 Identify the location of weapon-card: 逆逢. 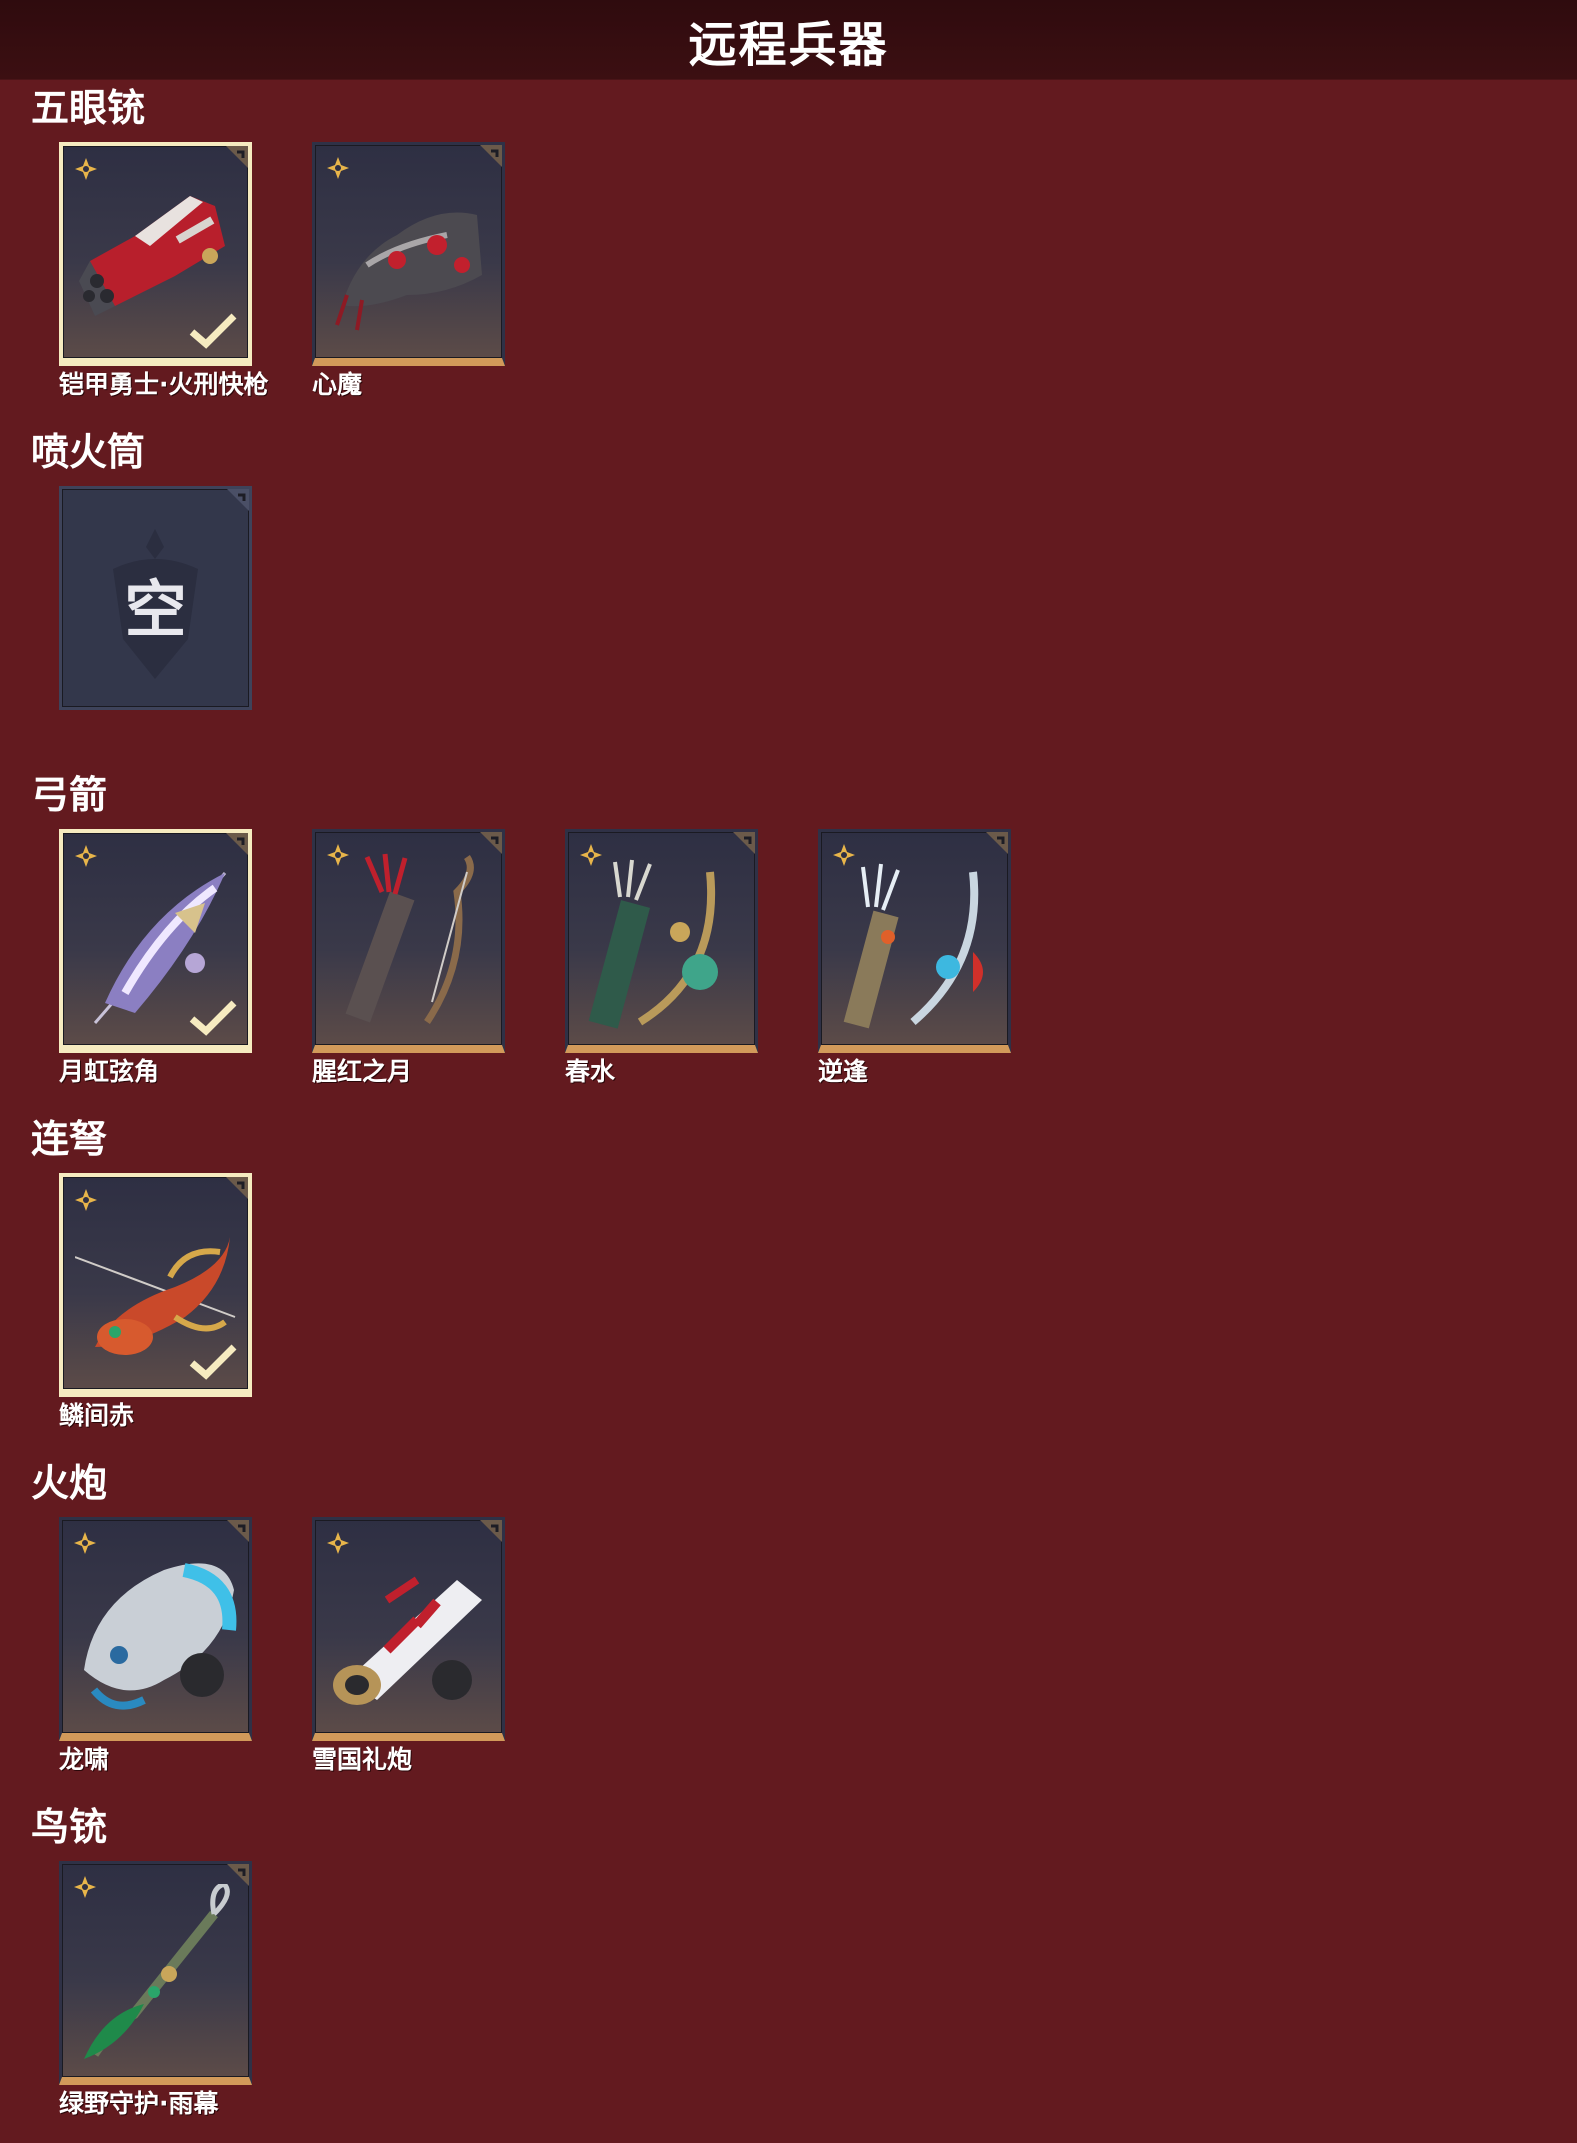
(914, 958).